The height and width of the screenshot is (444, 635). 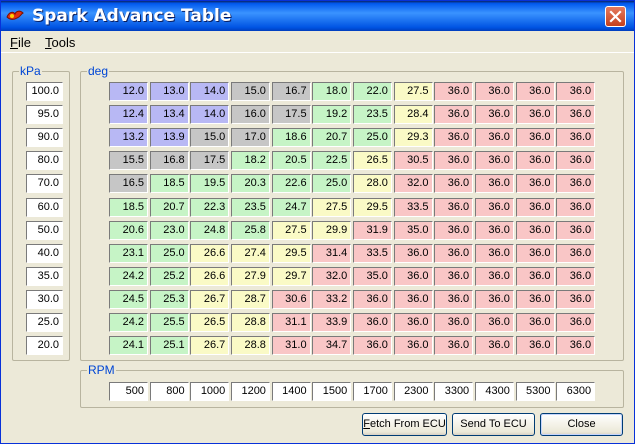 What do you see at coordinates (128, 91) in the screenshot?
I see `deg-value-cell: 12.0` at bounding box center [128, 91].